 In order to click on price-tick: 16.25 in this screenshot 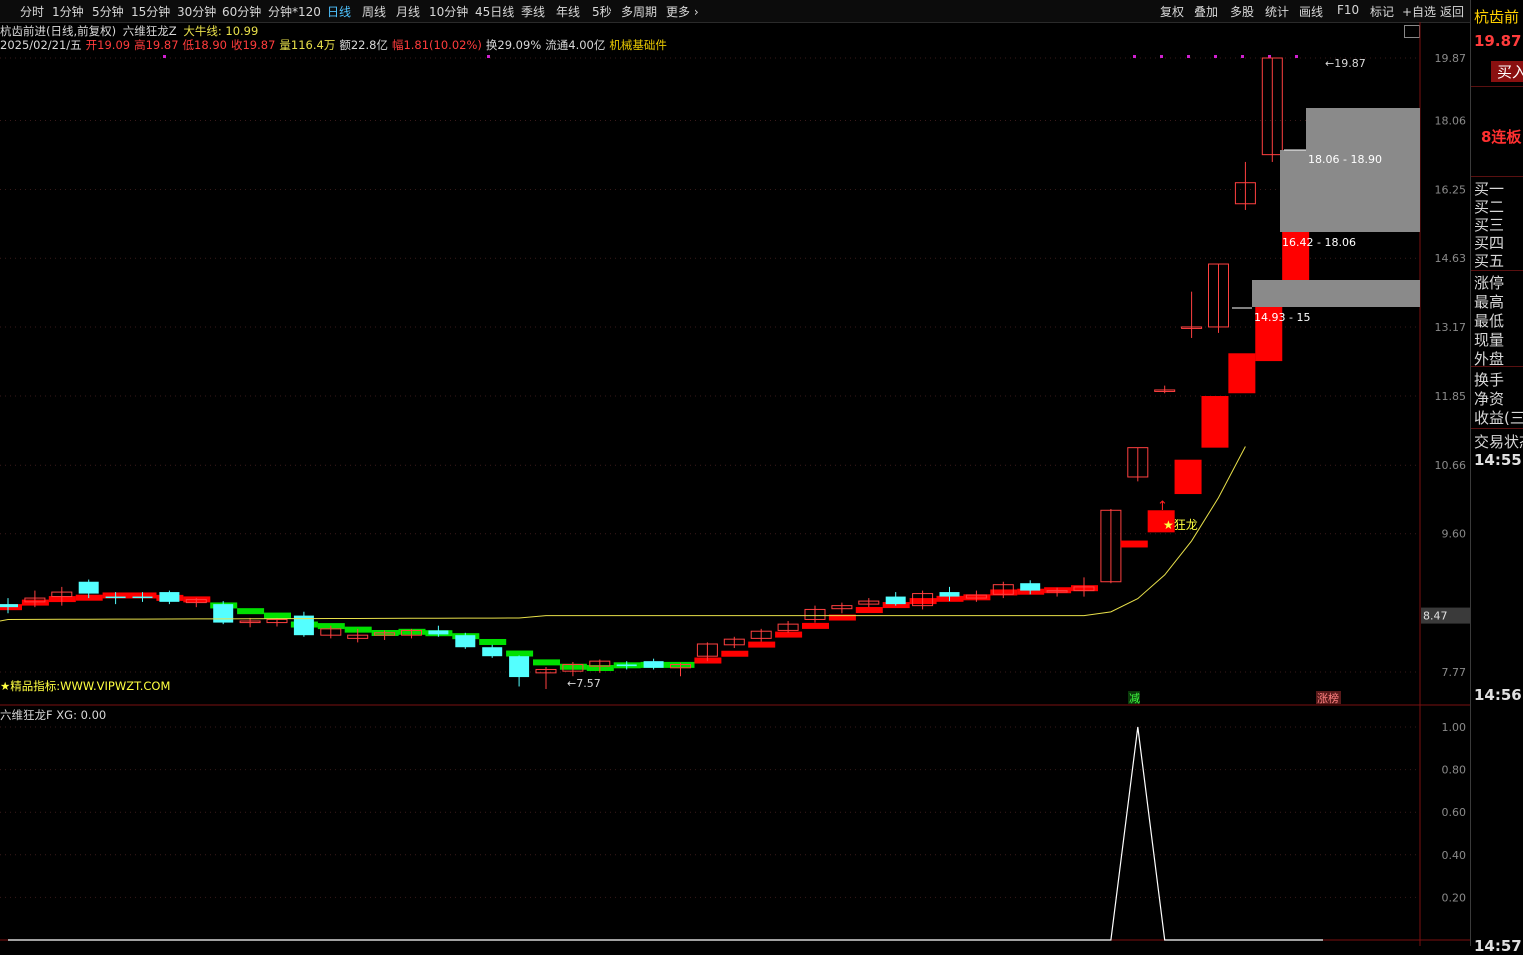, I will do `click(1451, 190)`.